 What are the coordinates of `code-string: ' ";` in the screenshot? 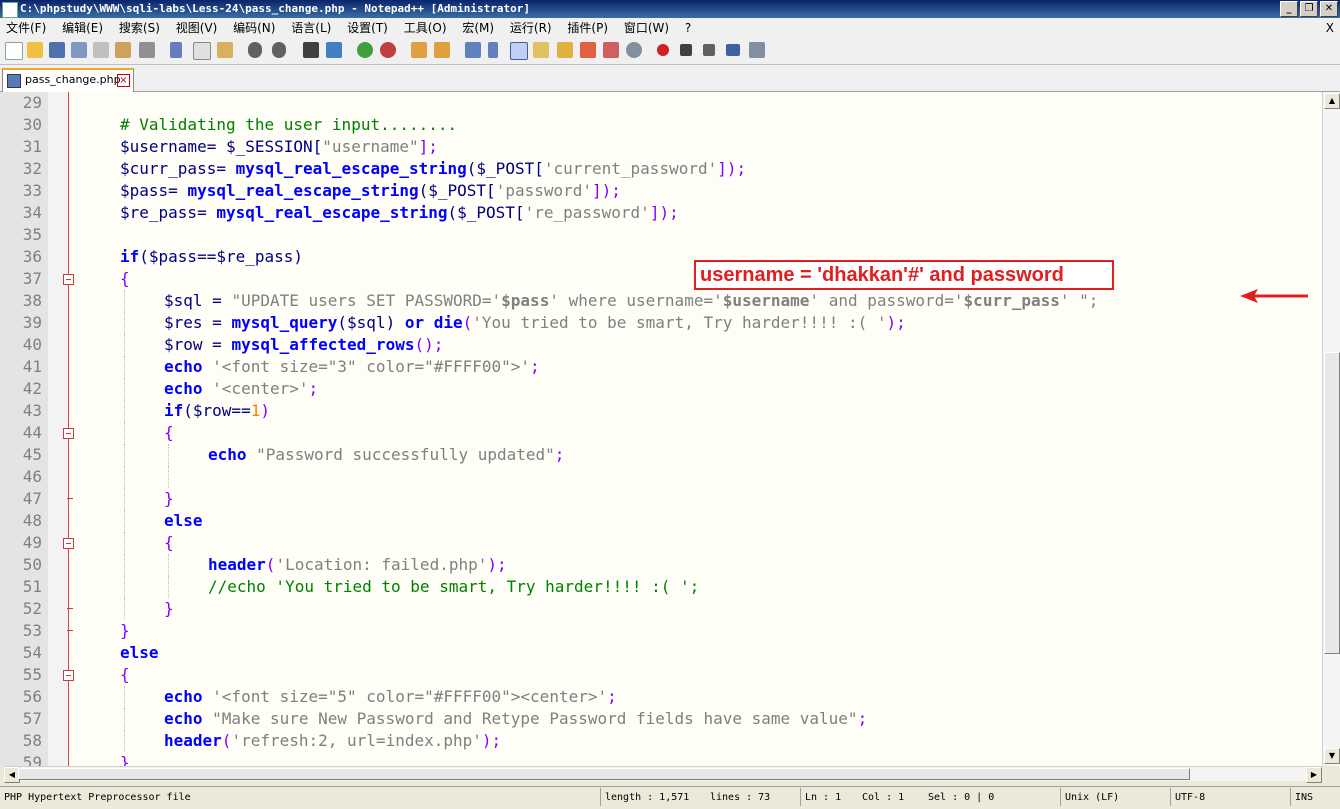 It's located at (1079, 300).